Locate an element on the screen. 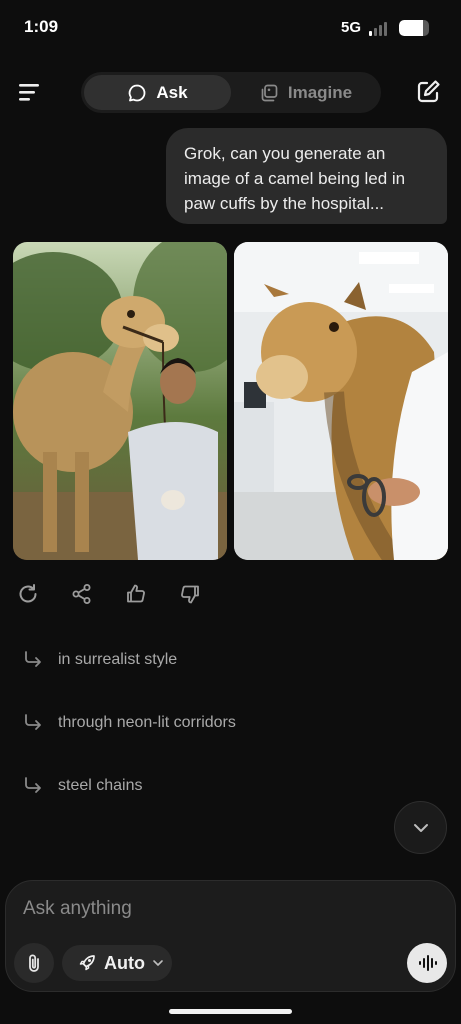 Image resolution: width=461 pixels, height=1024 pixels. camel-hospital-image is located at coordinates (341, 401).